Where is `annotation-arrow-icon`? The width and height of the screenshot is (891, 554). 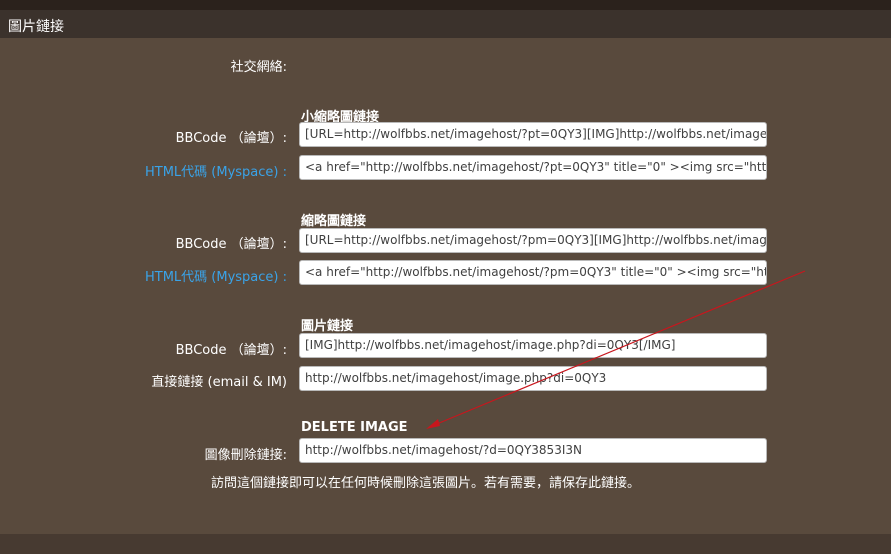 annotation-arrow-icon is located at coordinates (616, 349).